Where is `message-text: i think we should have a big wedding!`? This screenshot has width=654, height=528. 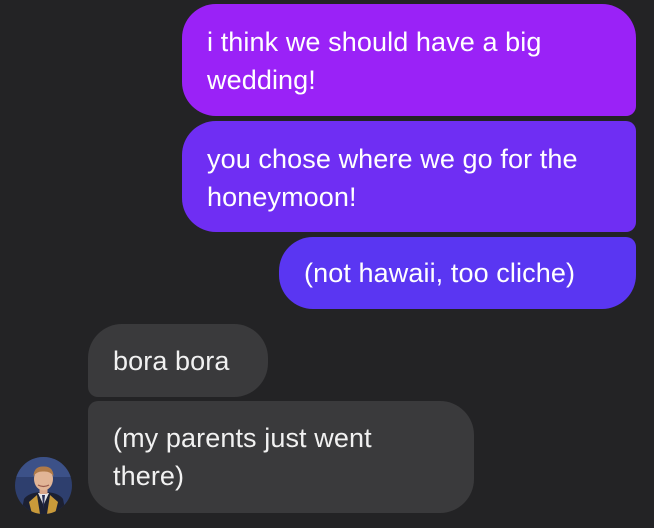
message-text: i think we should have a big wedding! is located at coordinates (374, 61).